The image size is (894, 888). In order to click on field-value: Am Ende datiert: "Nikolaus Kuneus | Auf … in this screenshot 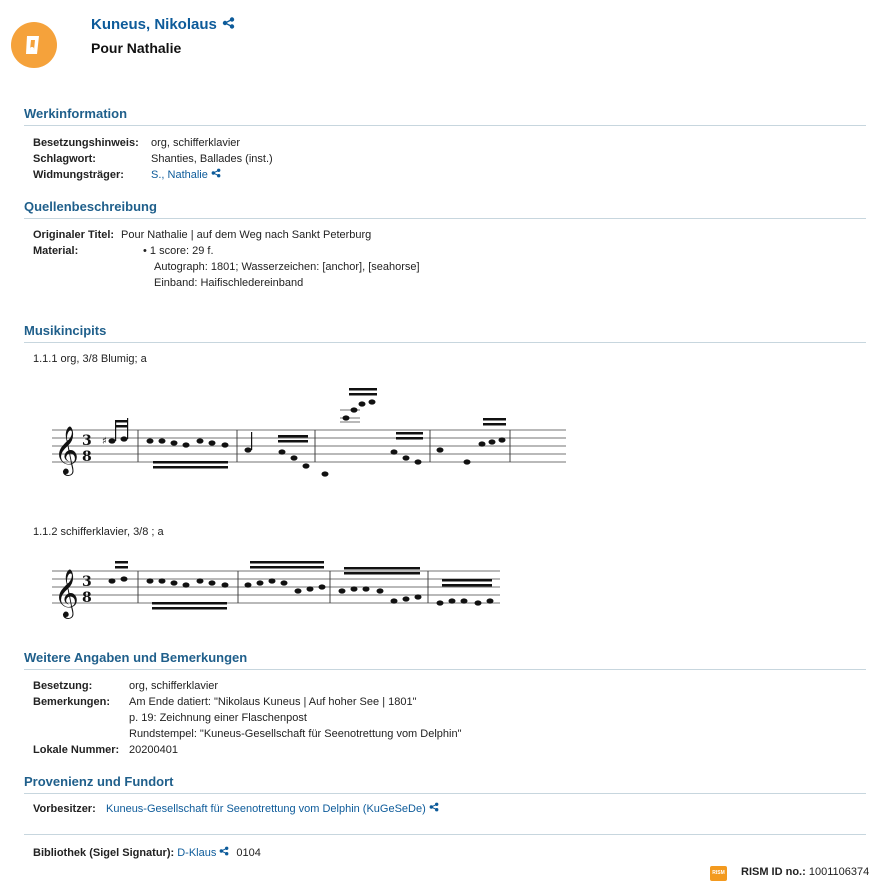, I will do `click(273, 702)`.